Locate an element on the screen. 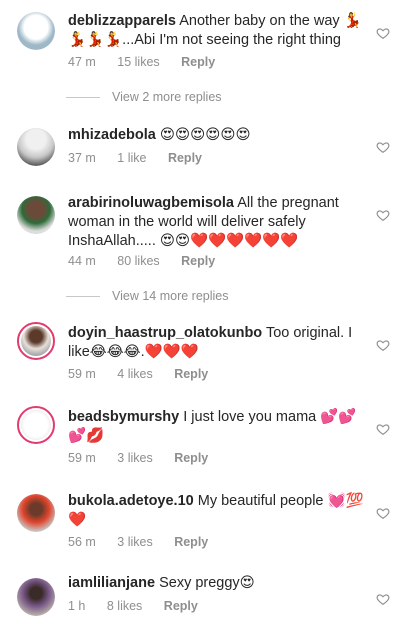  comment-meta: 44 m 80 likes Reply is located at coordinates (150, 261).